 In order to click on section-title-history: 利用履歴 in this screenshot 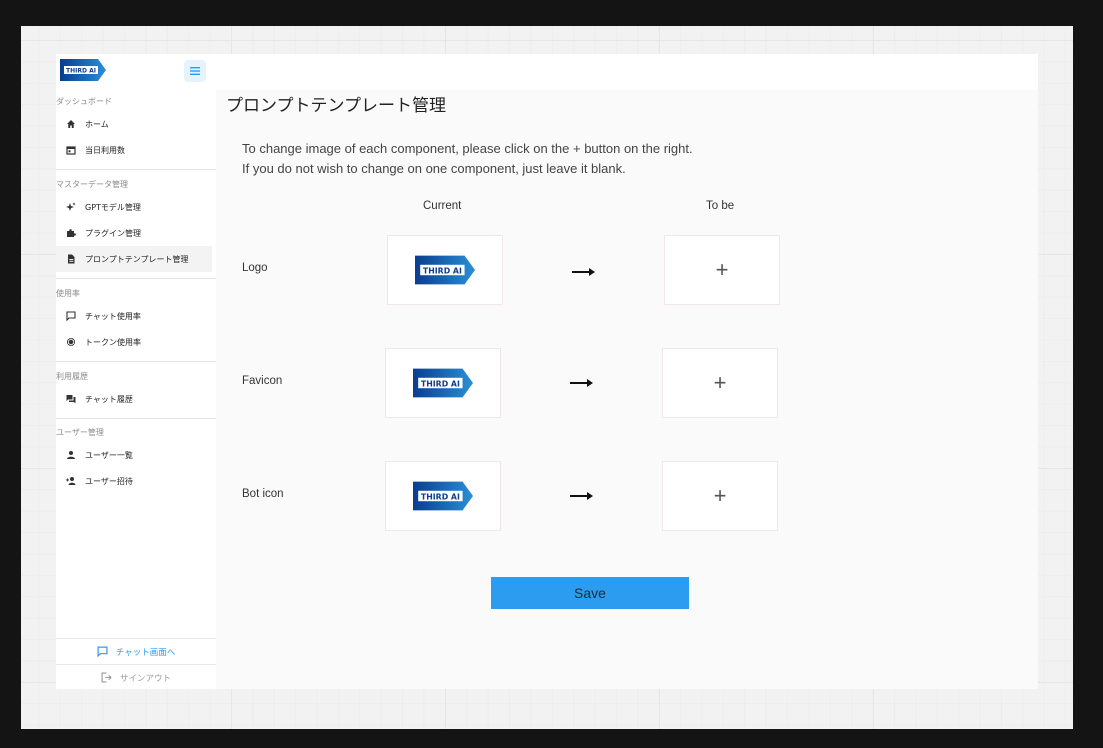, I will do `click(72, 376)`.